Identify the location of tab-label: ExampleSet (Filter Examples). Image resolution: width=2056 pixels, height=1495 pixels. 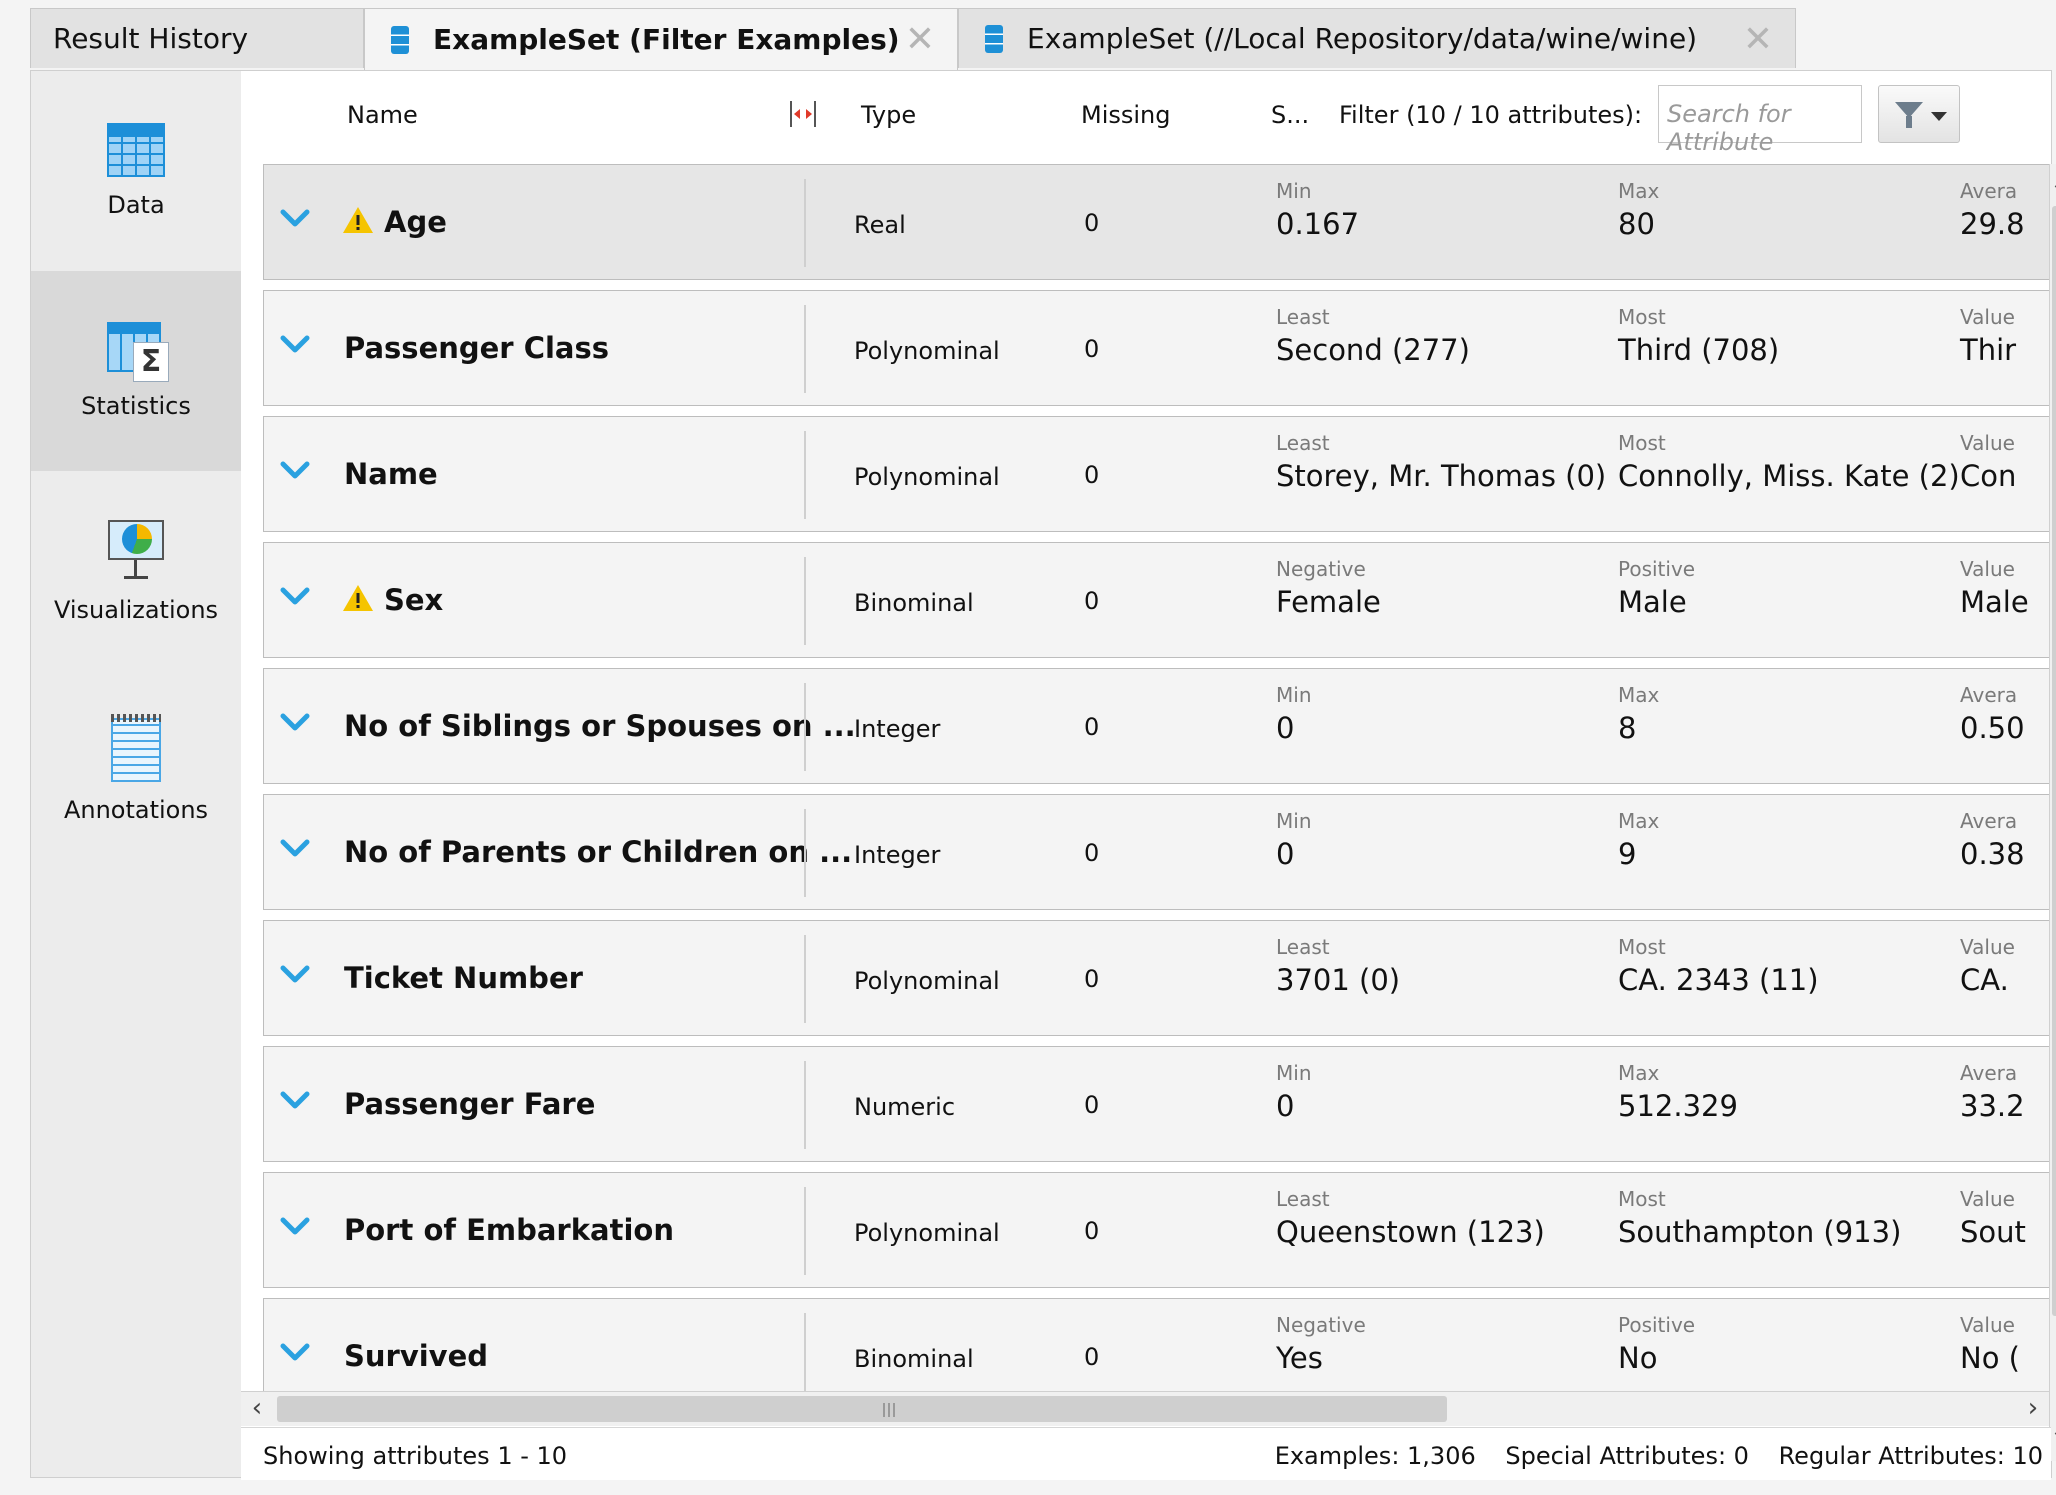
(666, 39).